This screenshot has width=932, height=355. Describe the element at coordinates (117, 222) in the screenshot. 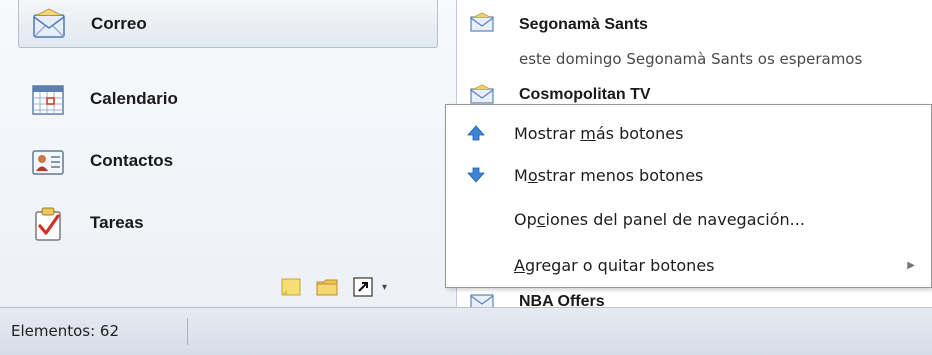

I see `nav-item-label: Tareas` at that location.